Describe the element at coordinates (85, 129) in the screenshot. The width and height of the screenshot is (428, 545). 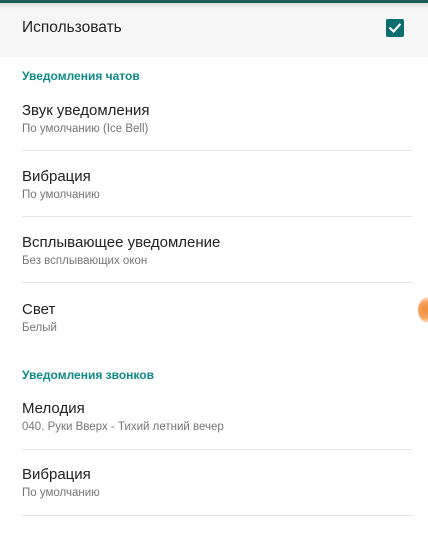
I see `pref-notification-sound-summary: По умолчанию (Ice Bell)` at that location.